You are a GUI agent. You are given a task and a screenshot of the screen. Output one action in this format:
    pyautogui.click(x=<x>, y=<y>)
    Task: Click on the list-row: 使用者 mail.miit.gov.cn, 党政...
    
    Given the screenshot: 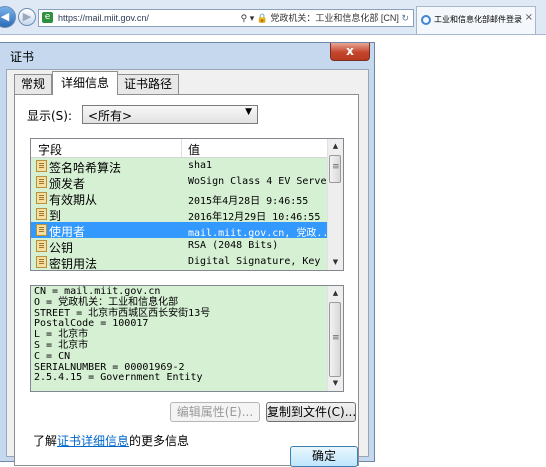 What is the action you would take?
    pyautogui.click(x=182, y=230)
    